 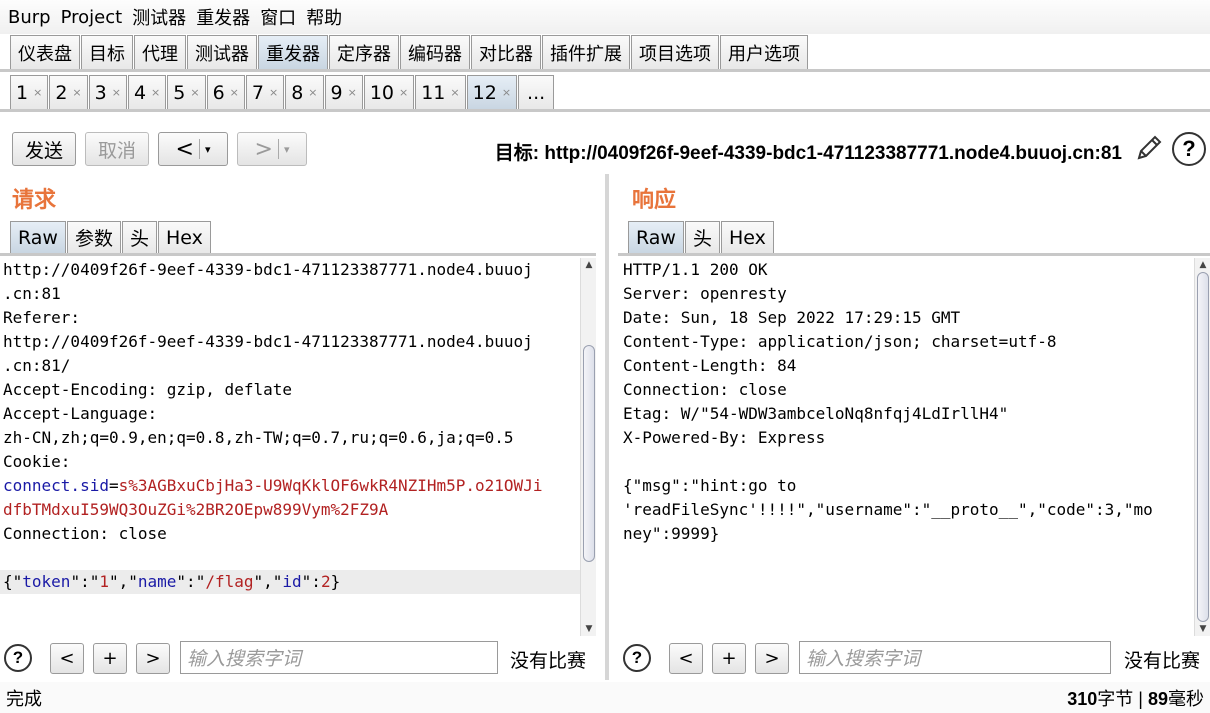 I want to click on main-tab-4: 重发器, so click(x=293, y=52).